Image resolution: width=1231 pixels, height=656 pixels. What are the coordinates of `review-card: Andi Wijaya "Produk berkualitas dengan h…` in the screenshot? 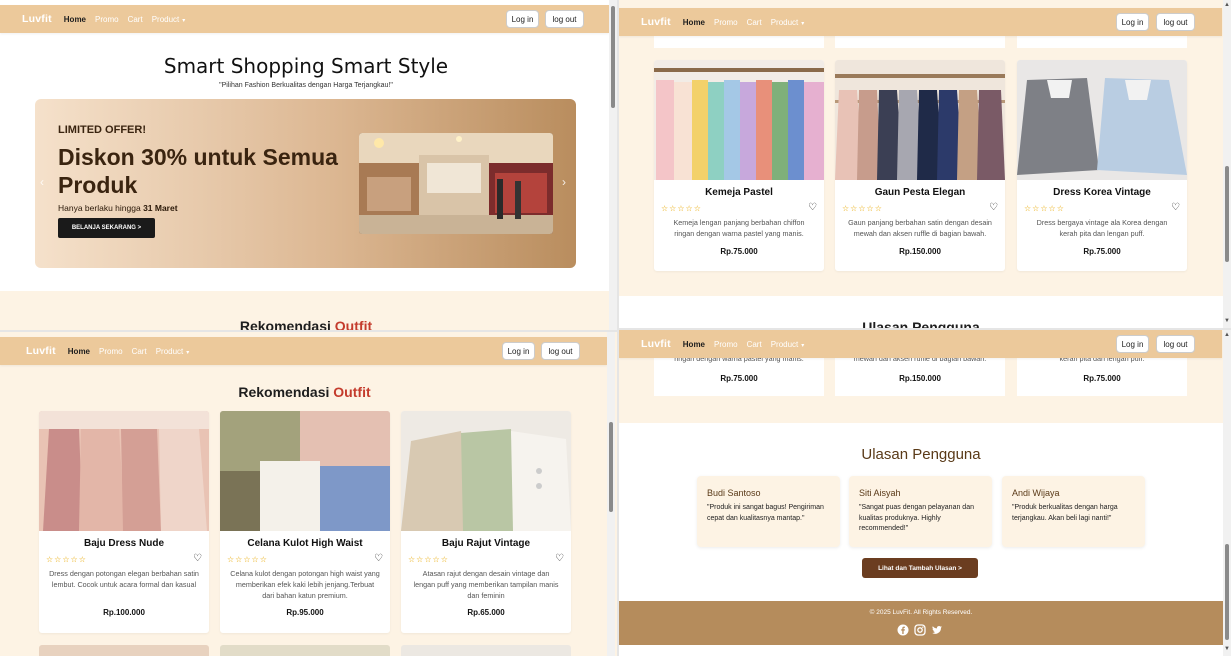 It's located at (1073, 511).